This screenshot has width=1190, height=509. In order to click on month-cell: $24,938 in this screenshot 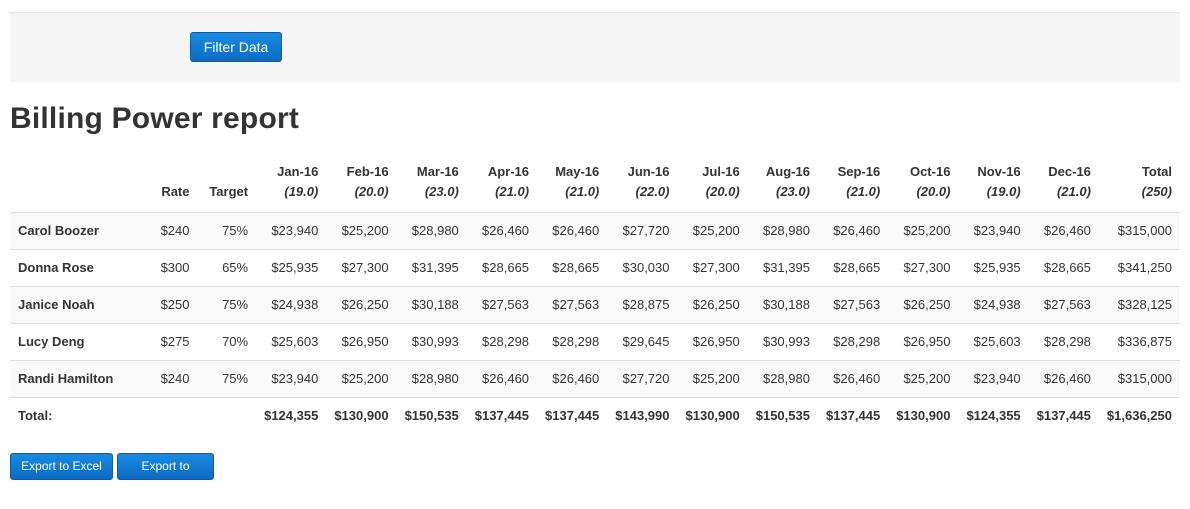, I will do `click(993, 304)`.